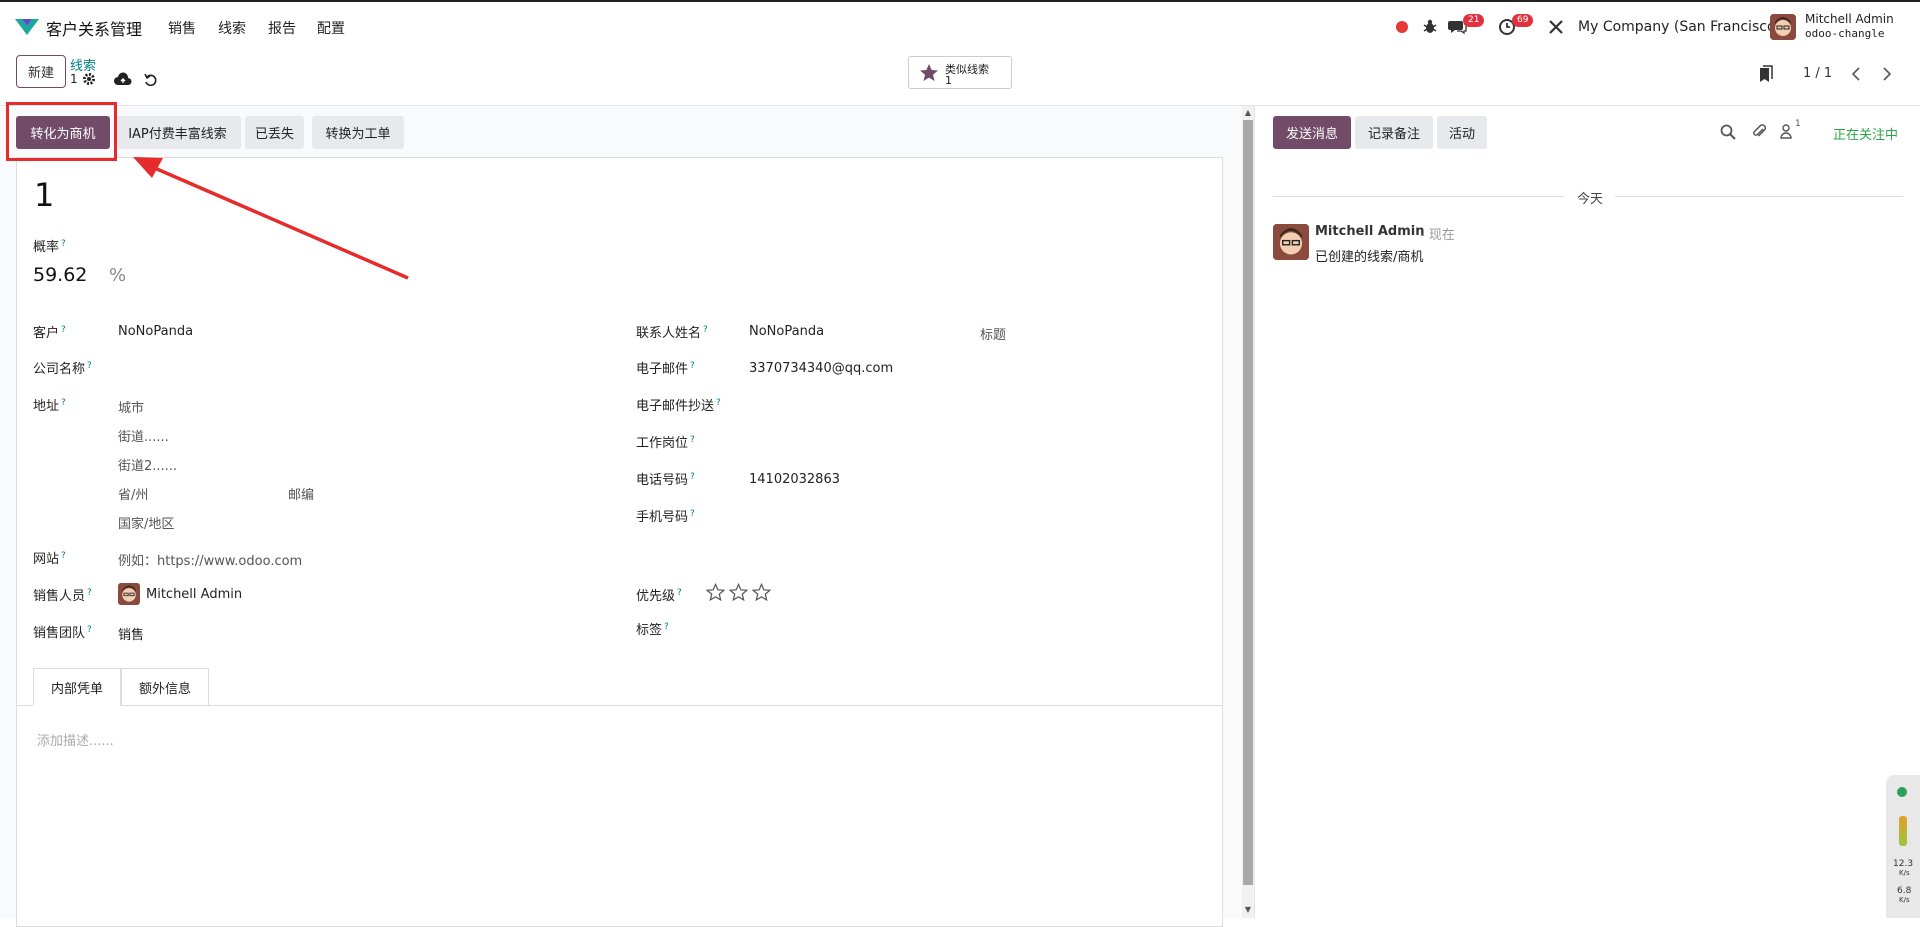 The height and width of the screenshot is (927, 1920). Describe the element at coordinates (151, 80) in the screenshot. I see `discard-undo-icon` at that location.